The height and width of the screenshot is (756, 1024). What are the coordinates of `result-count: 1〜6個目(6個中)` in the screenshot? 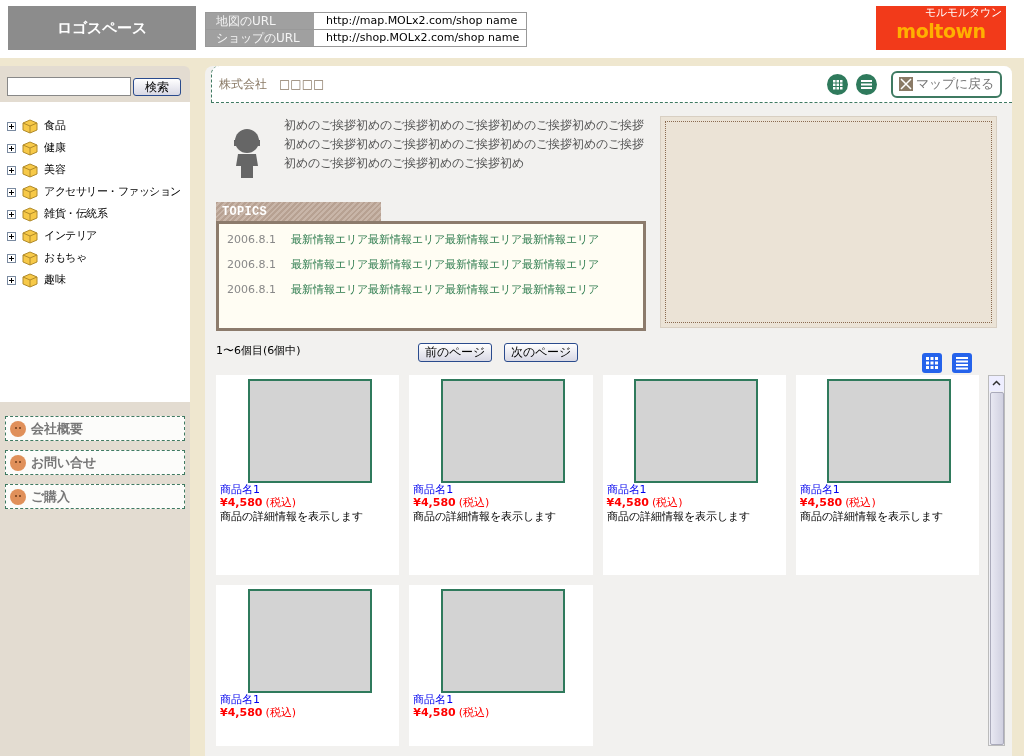 It's located at (259, 351).